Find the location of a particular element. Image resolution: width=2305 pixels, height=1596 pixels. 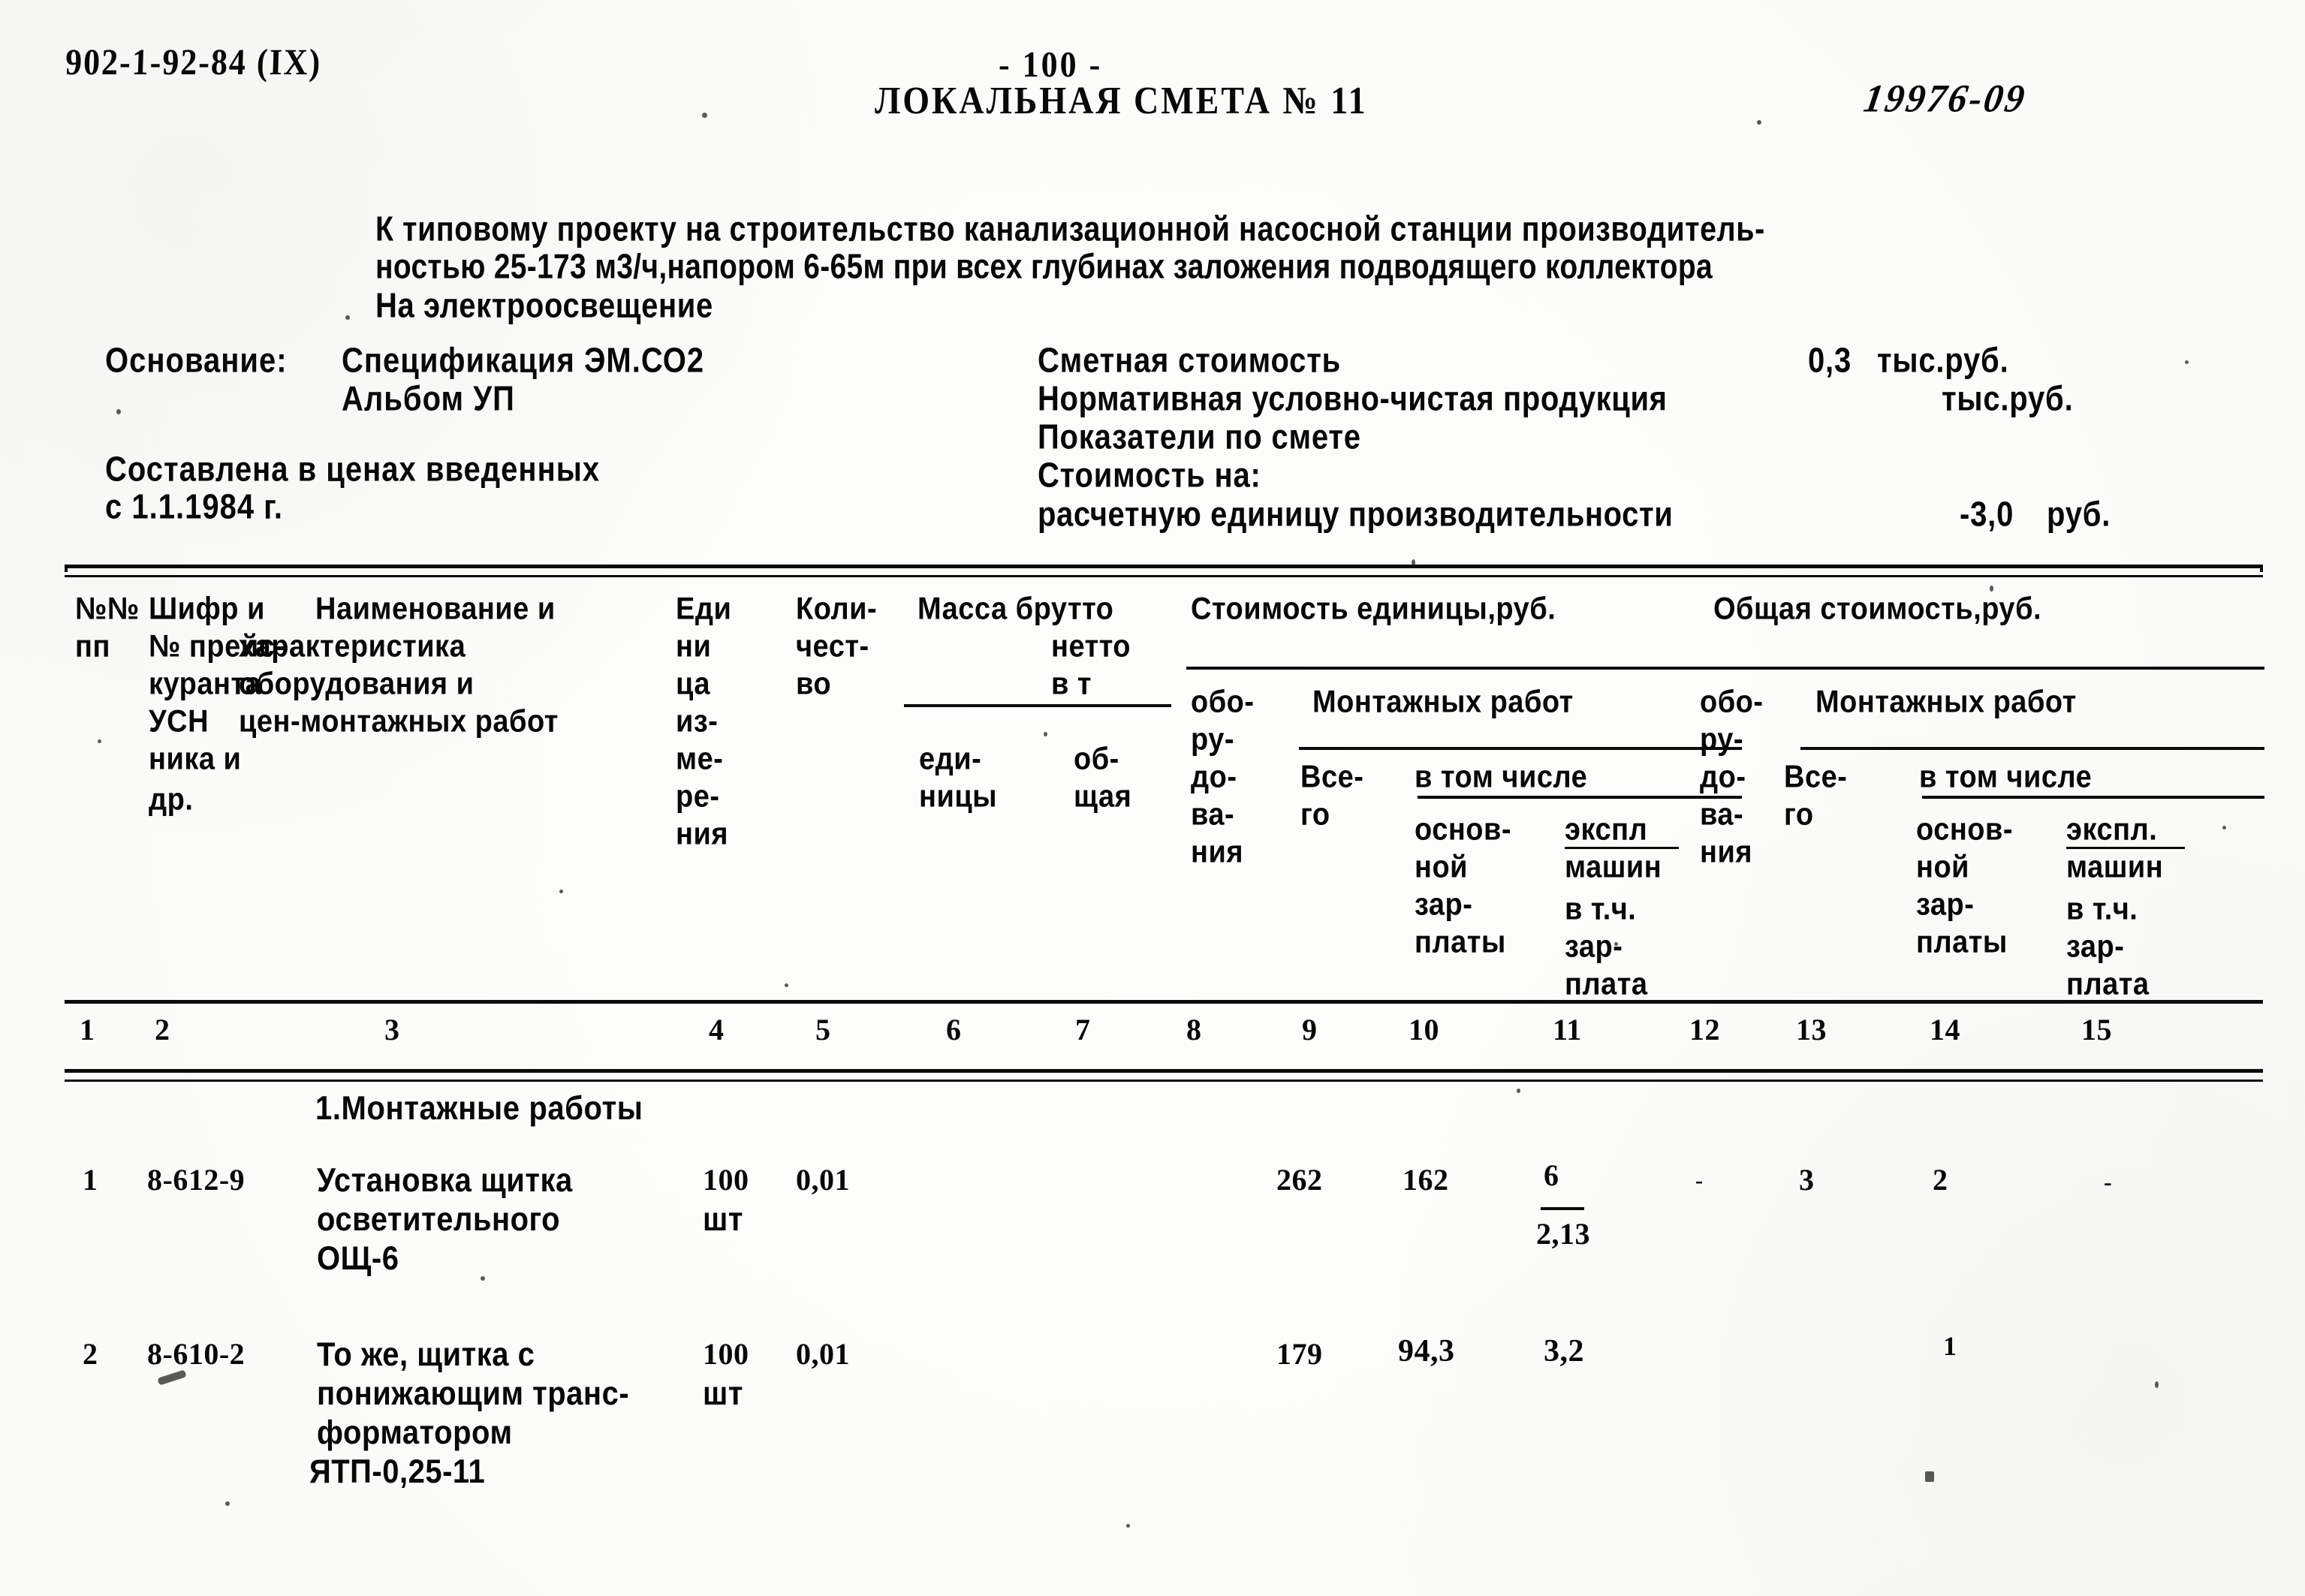

header-col8-line1: ру- is located at coordinates (1212, 739).